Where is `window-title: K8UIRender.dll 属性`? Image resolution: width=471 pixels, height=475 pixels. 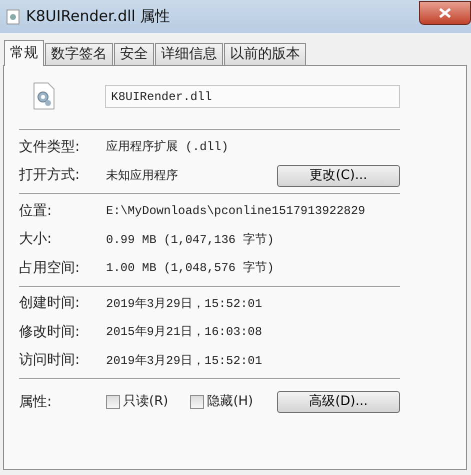
window-title: K8UIRender.dll 属性 is located at coordinates (98, 17).